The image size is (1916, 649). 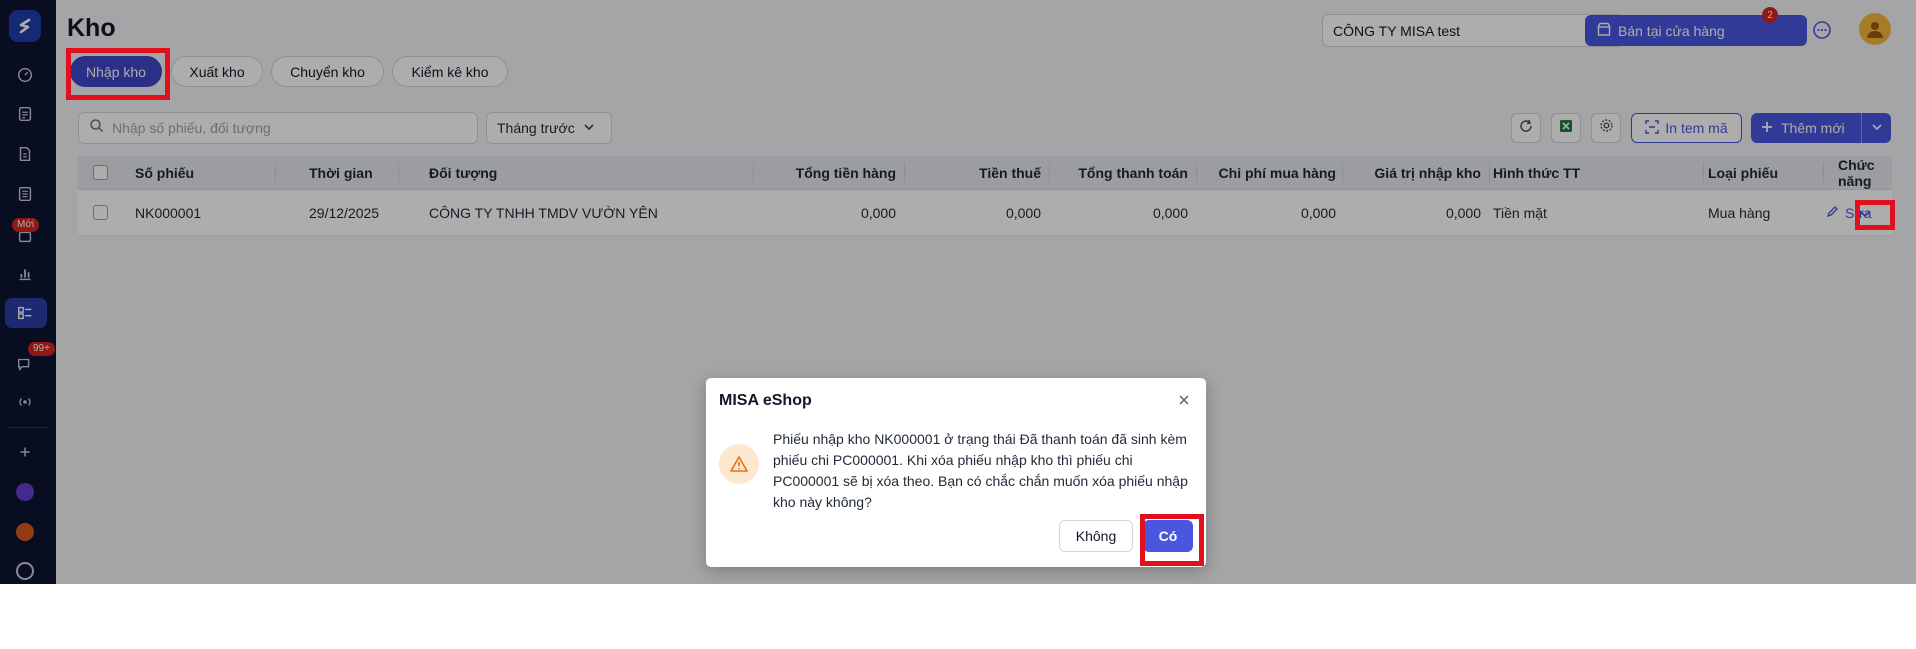 I want to click on no-button: Không, so click(x=1096, y=536).